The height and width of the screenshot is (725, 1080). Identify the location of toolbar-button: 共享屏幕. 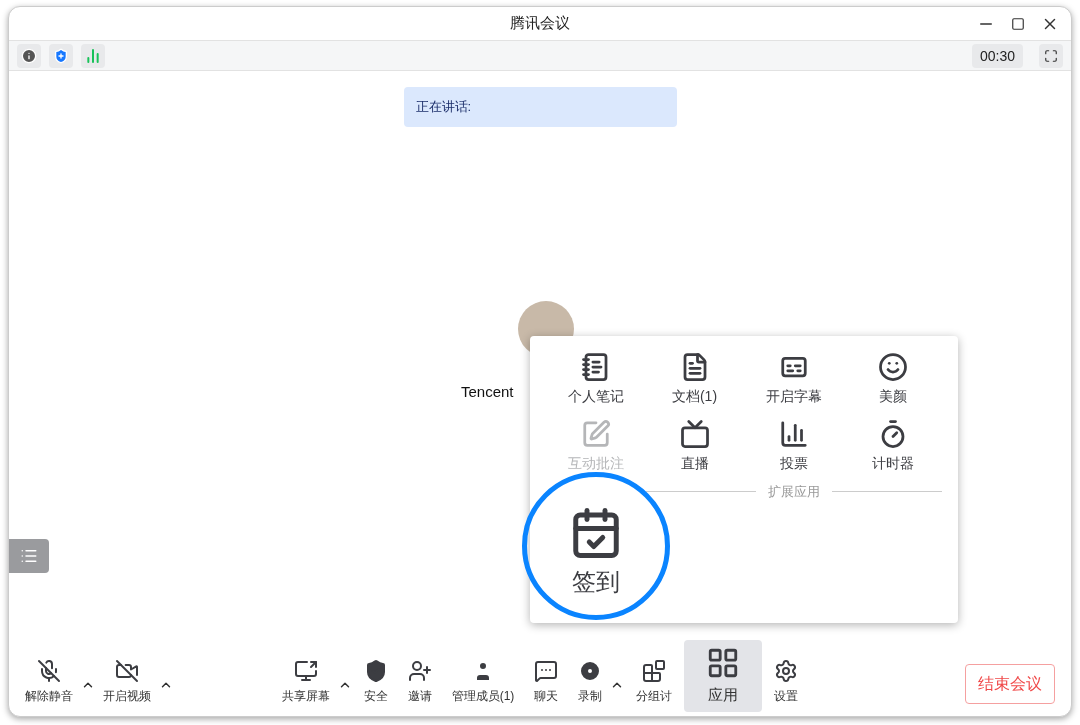
(305, 682).